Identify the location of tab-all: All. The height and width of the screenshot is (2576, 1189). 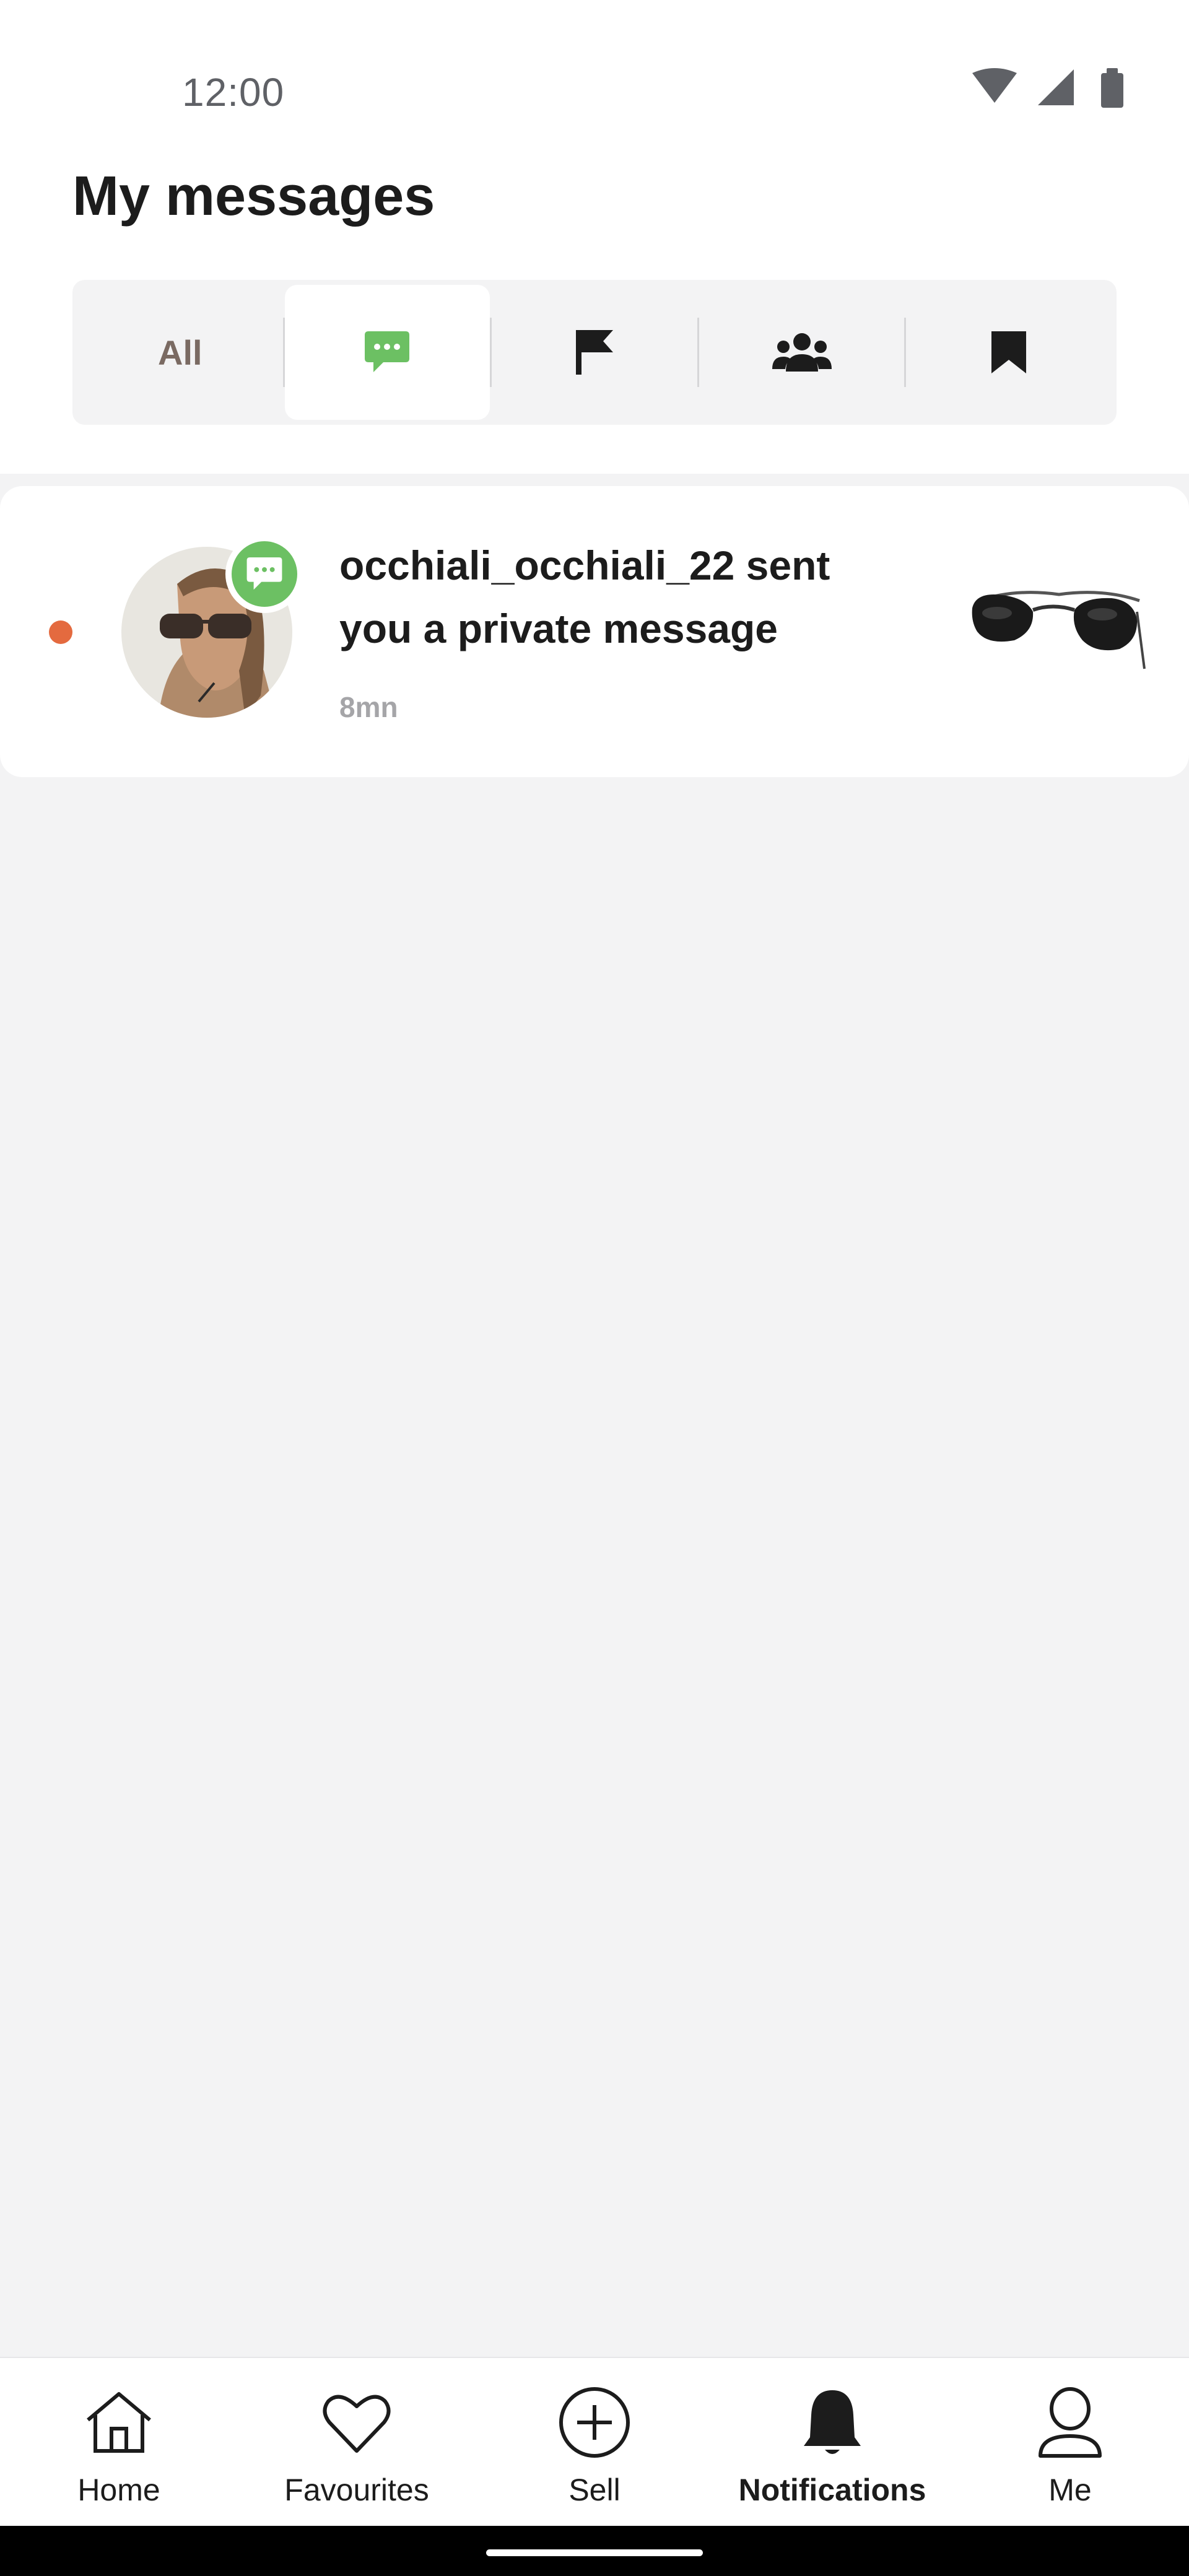
(180, 352).